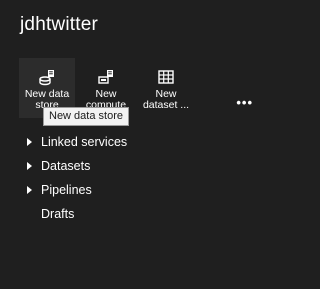 The image size is (320, 289). What do you see at coordinates (47, 77) in the screenshot?
I see `data-store-icon` at bounding box center [47, 77].